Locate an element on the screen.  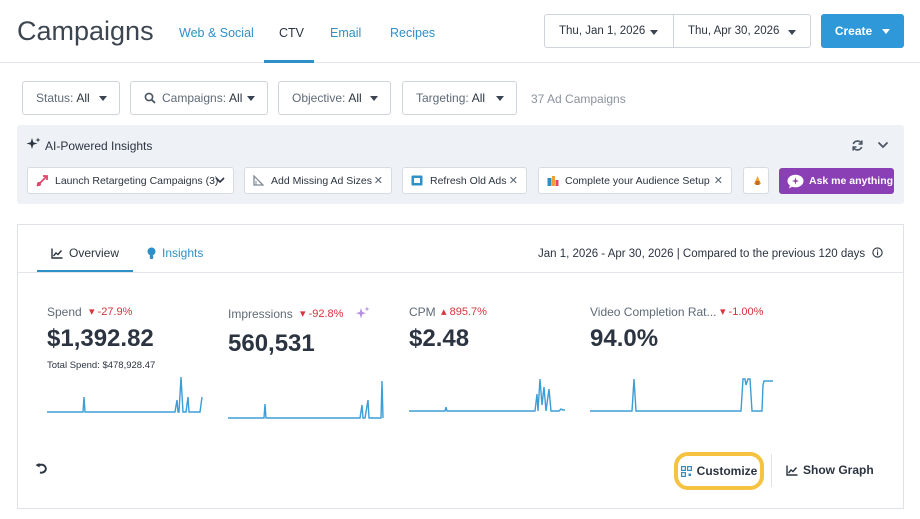
campaign-count: 37 Ad Campaigns is located at coordinates (578, 99).